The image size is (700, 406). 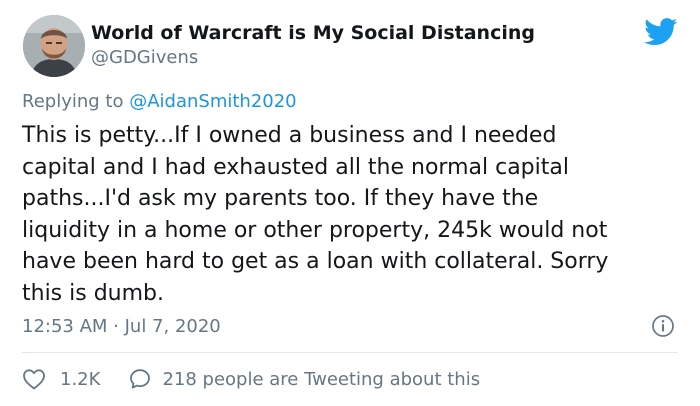 What do you see at coordinates (350, 352) in the screenshot?
I see `divider` at bounding box center [350, 352].